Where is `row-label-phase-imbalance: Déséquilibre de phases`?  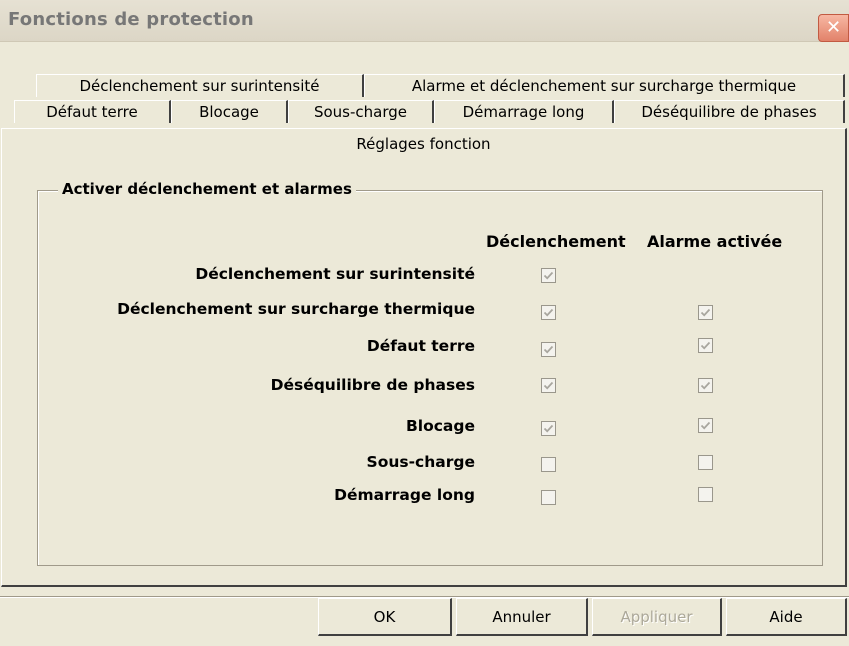 row-label-phase-imbalance: Déséquilibre de phases is located at coordinates (372, 385).